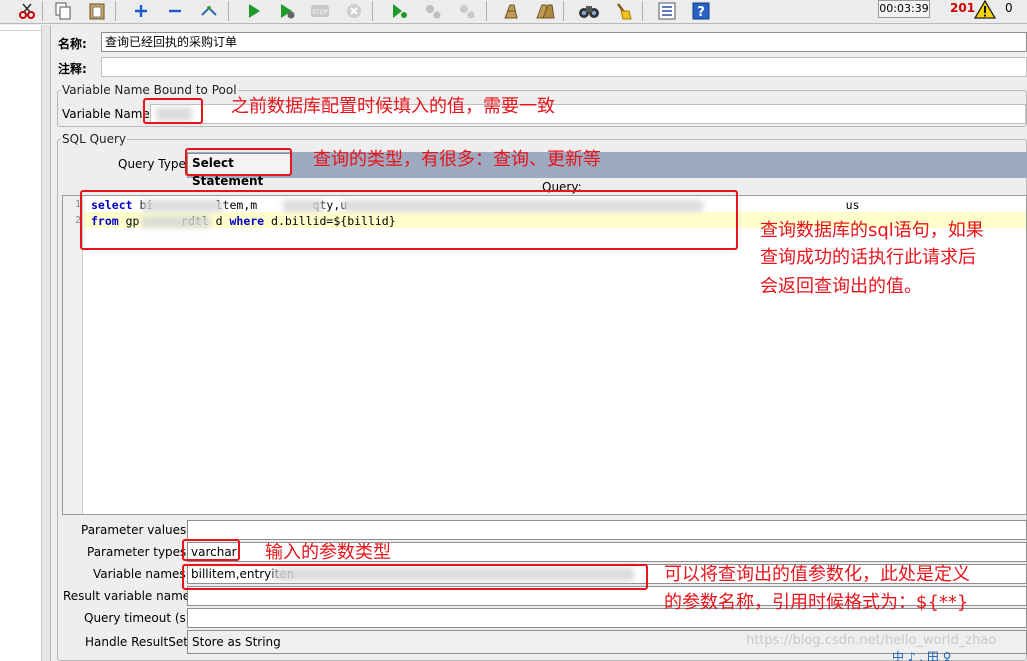  What do you see at coordinates (871, 640) in the screenshot?
I see `watermark: https://blog.csdn.net/hello_world_zhao` at bounding box center [871, 640].